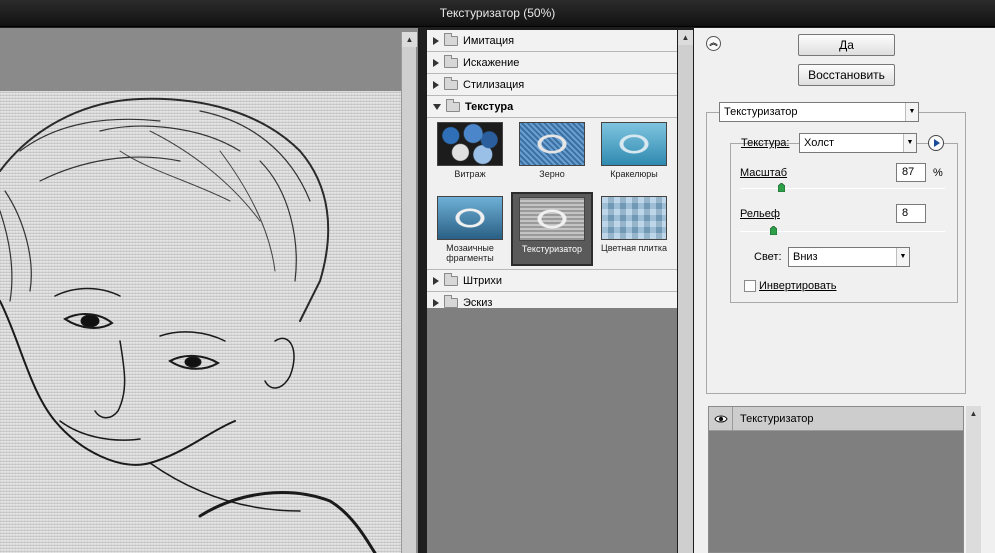  I want to click on invert-label-text: Инвертировать, so click(798, 286).